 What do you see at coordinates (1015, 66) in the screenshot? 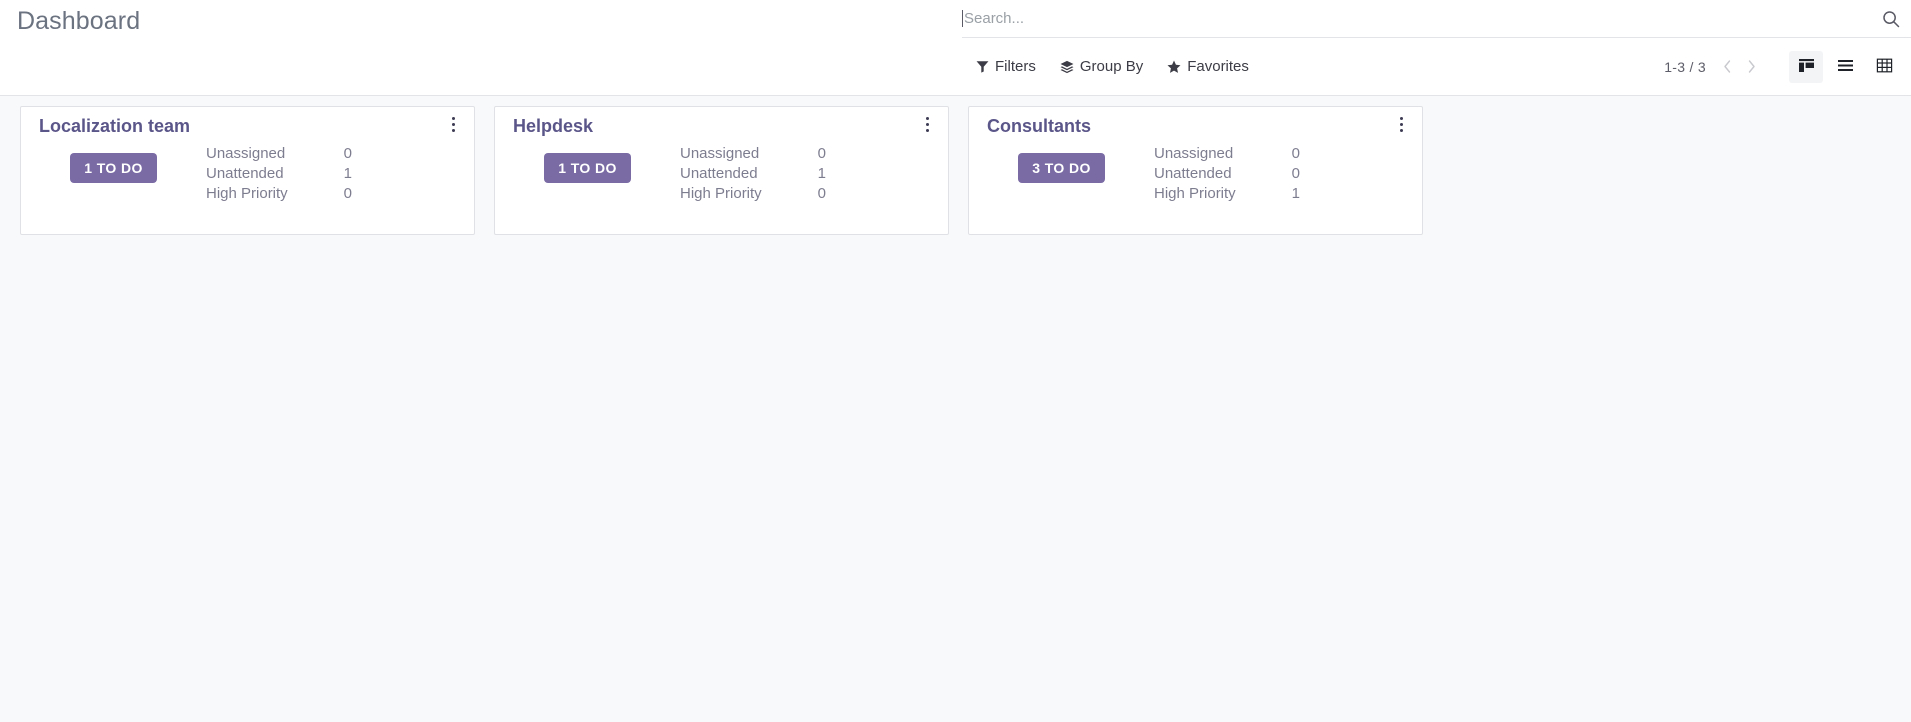
I see `filters-label: Filters` at bounding box center [1015, 66].